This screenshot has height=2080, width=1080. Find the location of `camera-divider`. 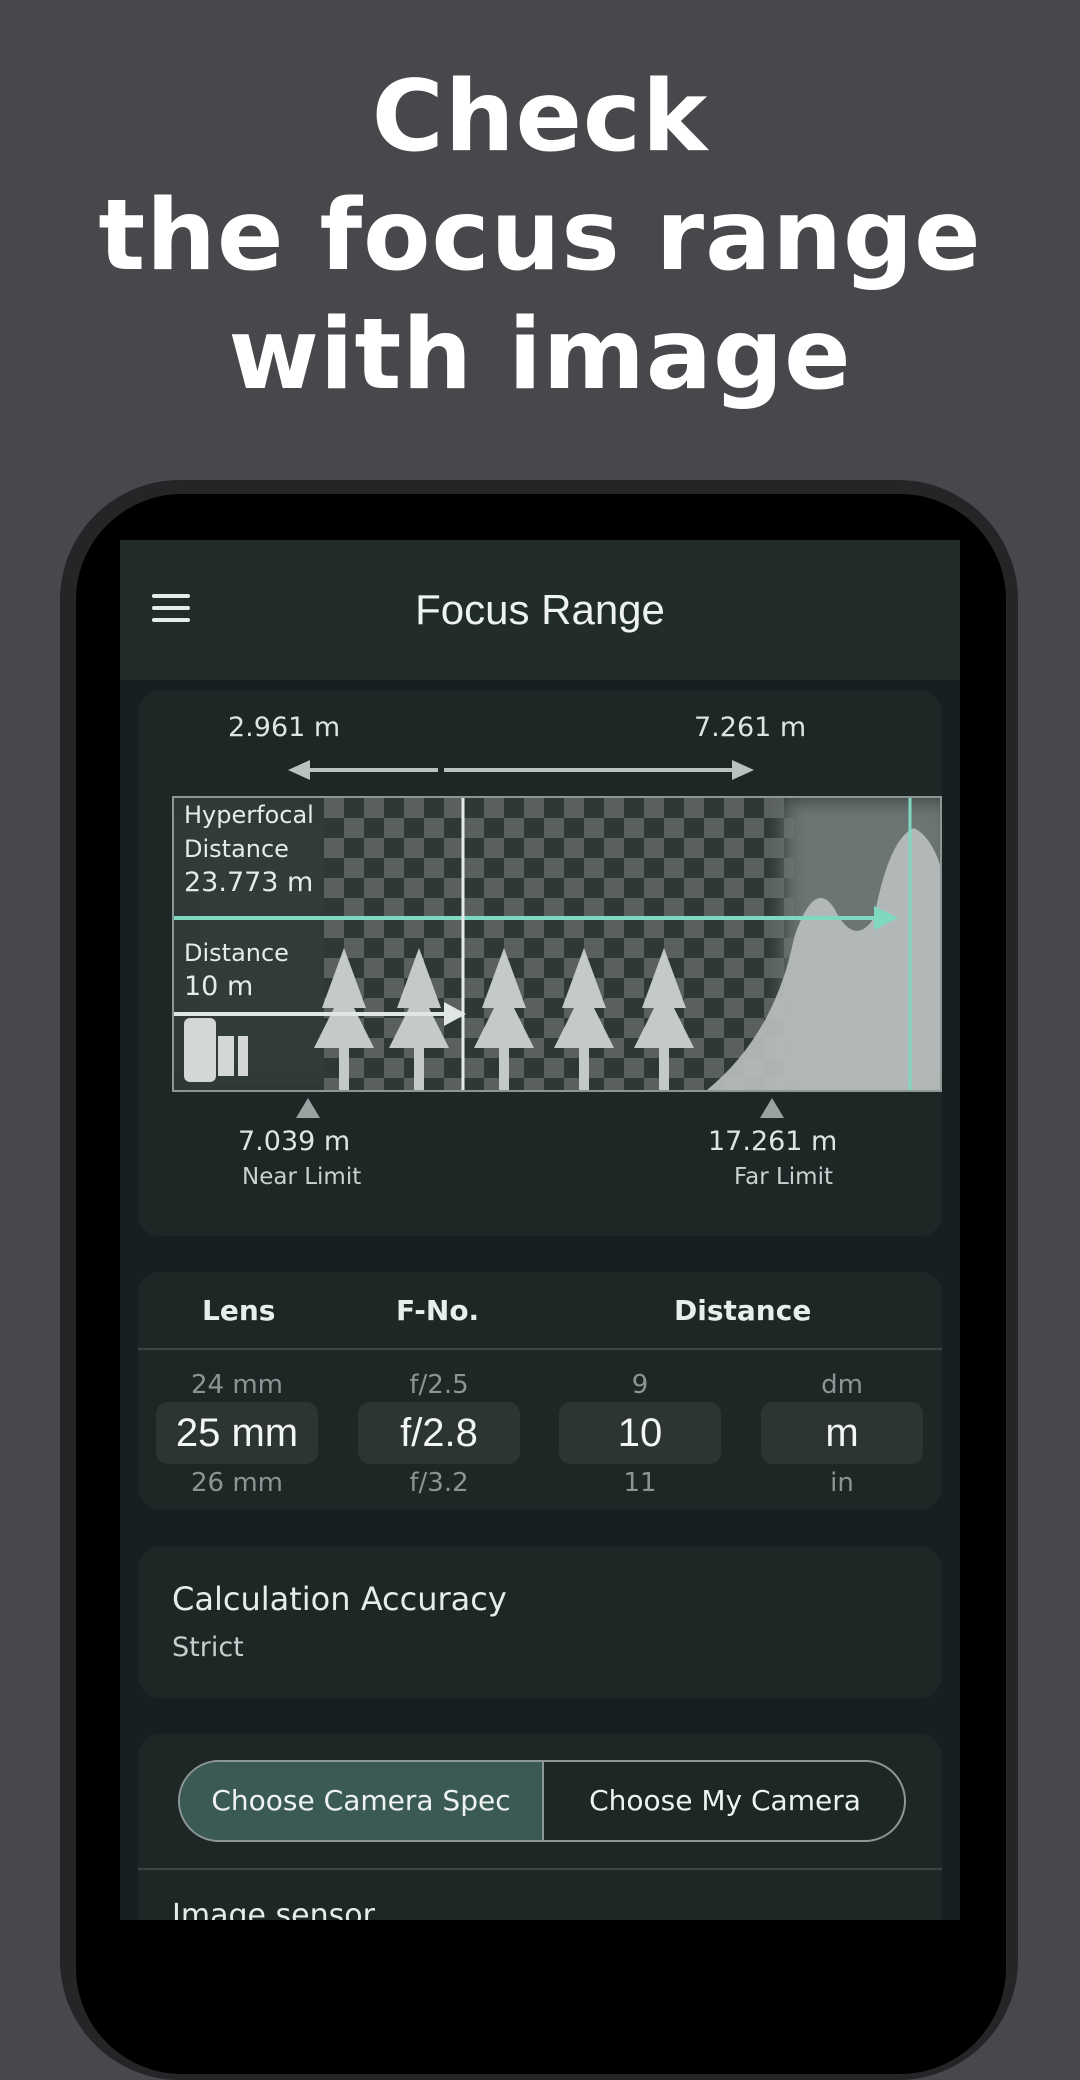

camera-divider is located at coordinates (540, 1869).